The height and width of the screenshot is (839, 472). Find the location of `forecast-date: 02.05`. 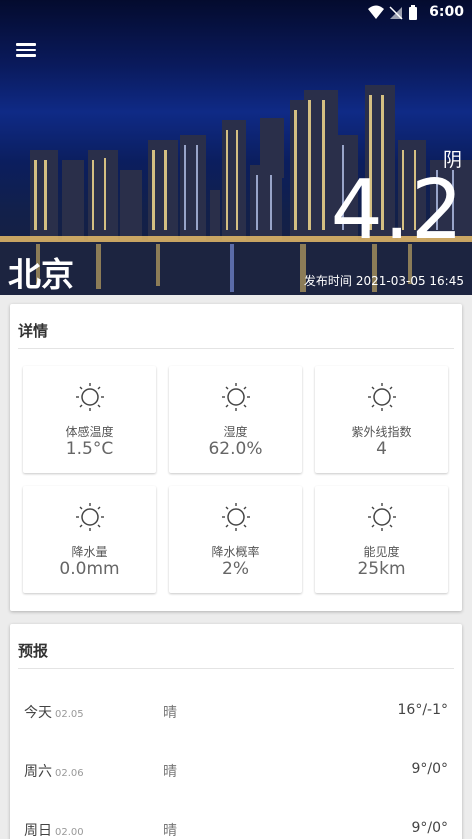

forecast-date: 02.05 is located at coordinates (69, 714).